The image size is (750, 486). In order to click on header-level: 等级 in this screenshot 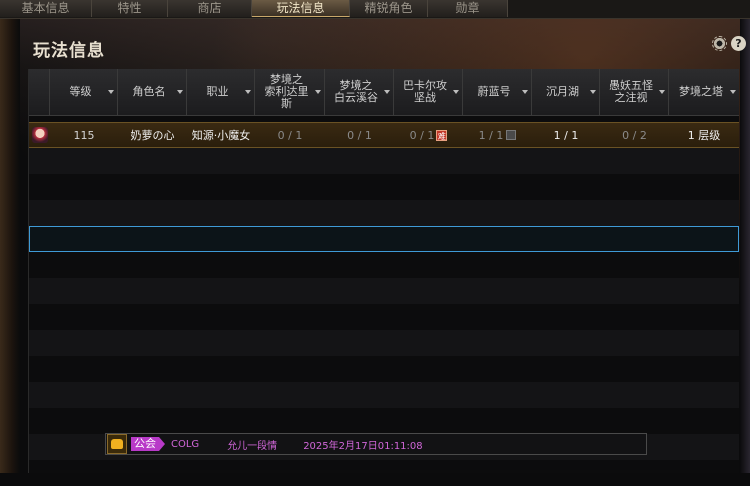, I will do `click(84, 92)`.